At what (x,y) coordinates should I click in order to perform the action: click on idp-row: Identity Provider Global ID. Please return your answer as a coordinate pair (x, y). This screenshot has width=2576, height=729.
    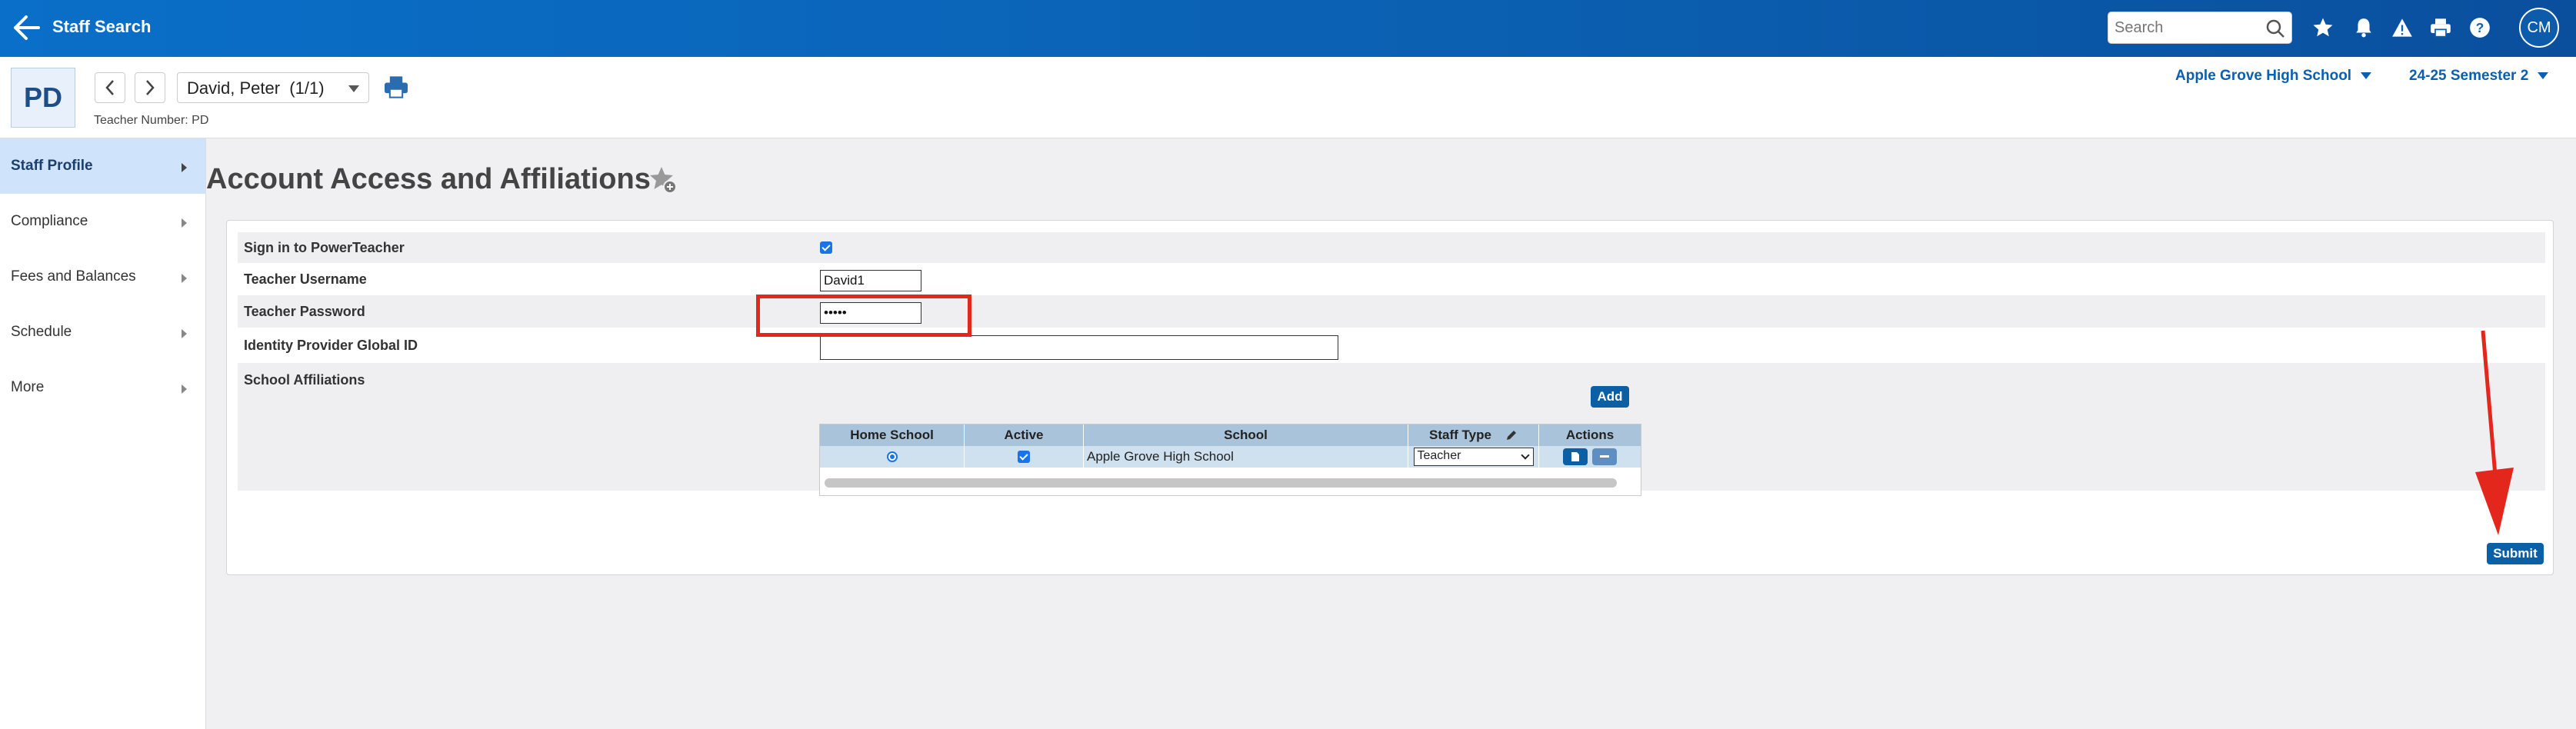
    Looking at the image, I should click on (1391, 345).